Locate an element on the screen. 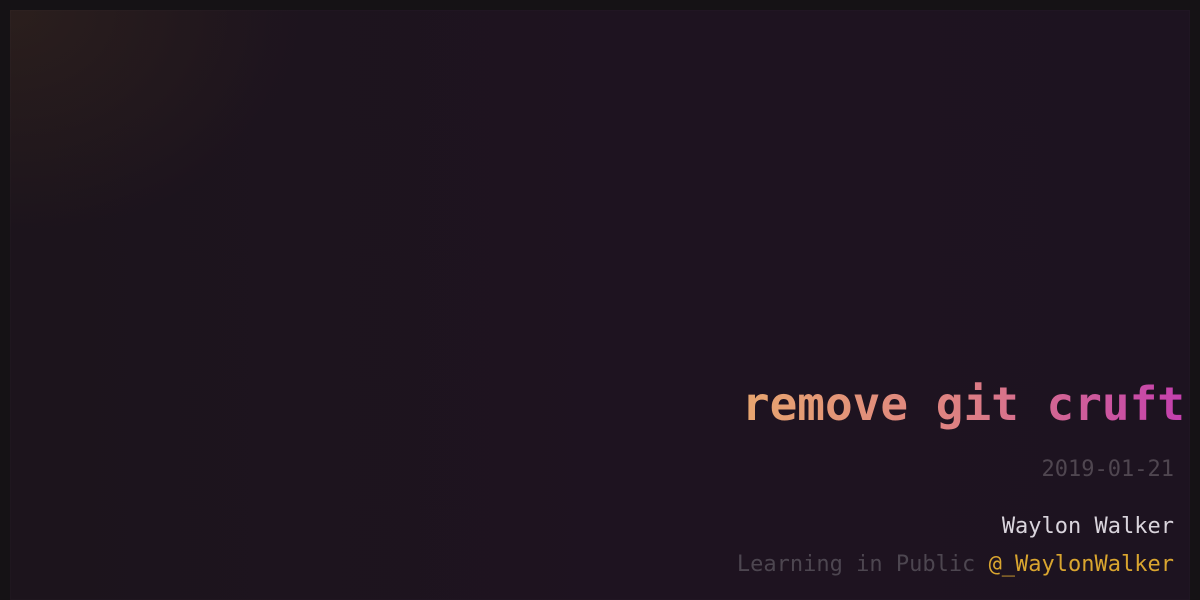 This screenshot has height=600, width=1200. tagline-text: Learning in Public is located at coordinates (856, 564).